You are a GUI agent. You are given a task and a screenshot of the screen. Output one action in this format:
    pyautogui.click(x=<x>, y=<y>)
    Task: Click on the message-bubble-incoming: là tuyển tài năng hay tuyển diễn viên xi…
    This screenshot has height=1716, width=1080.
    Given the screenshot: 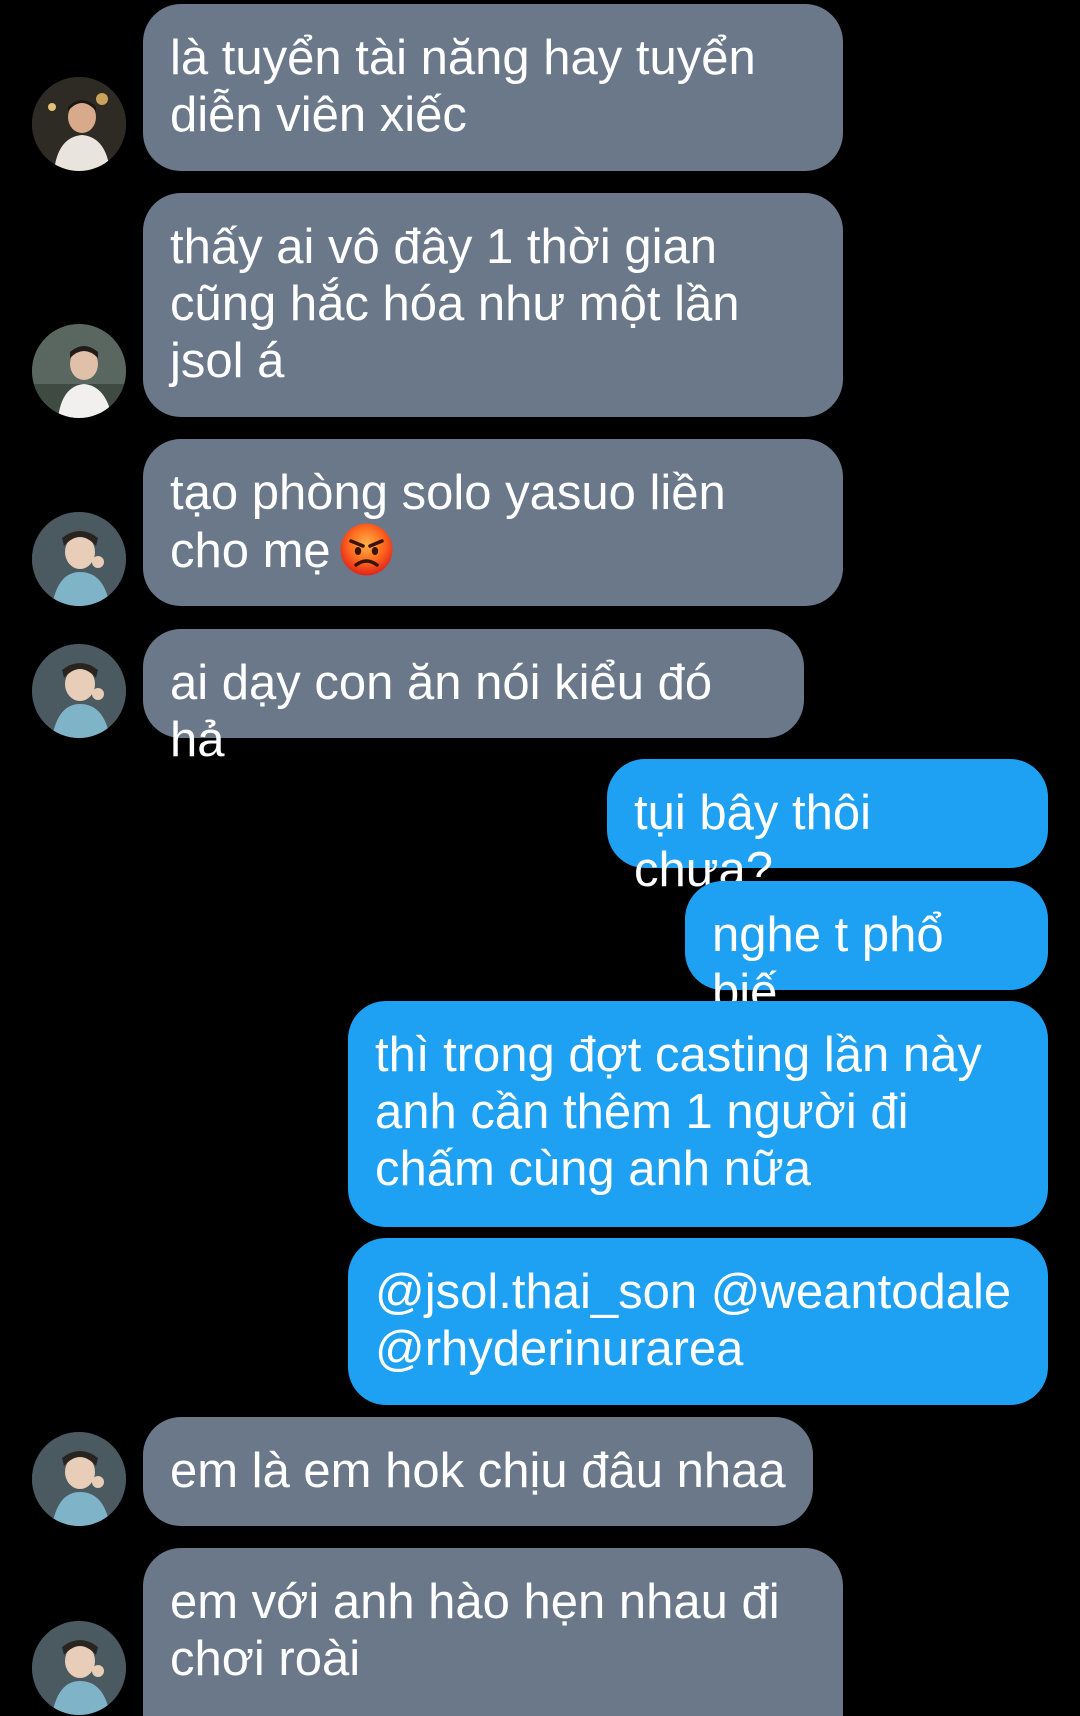 What is the action you would take?
    pyautogui.click(x=493, y=87)
    